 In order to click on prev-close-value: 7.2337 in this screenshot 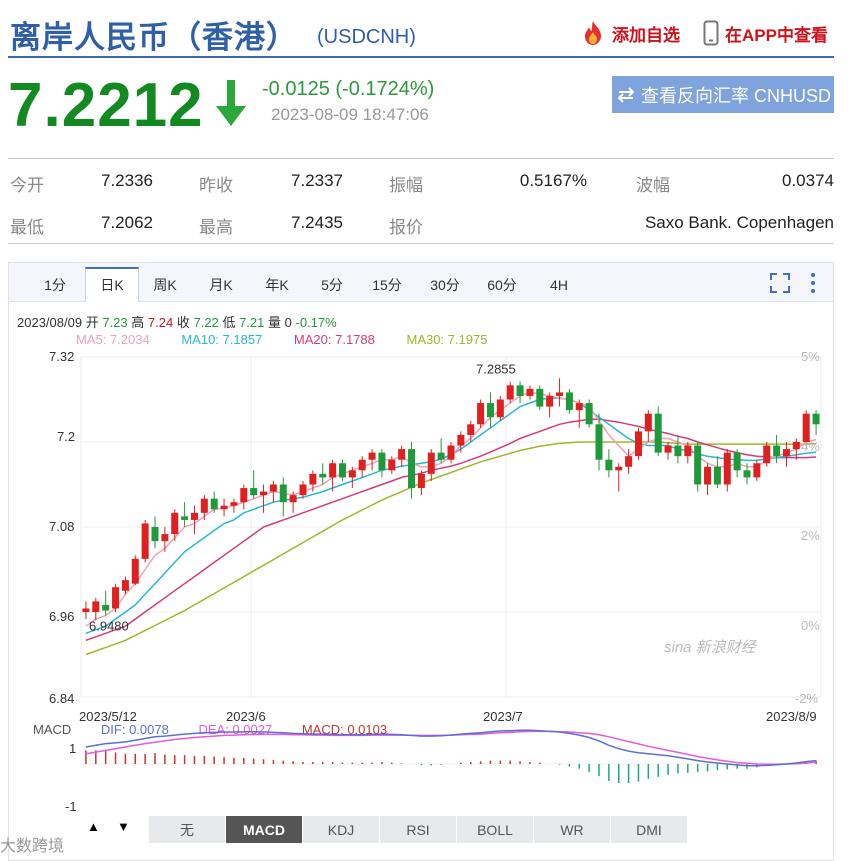, I will do `click(317, 180)`.